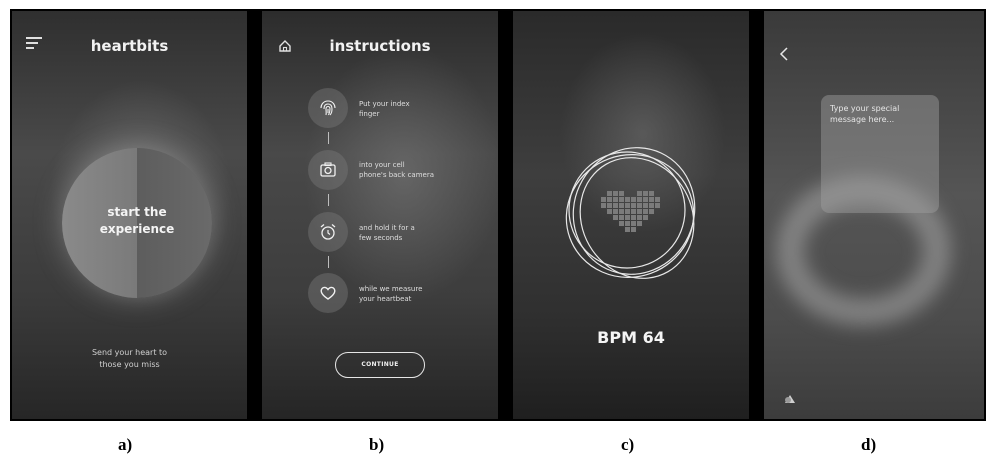  Describe the element at coordinates (784, 56) in the screenshot. I see `back-chevron-icon` at that location.